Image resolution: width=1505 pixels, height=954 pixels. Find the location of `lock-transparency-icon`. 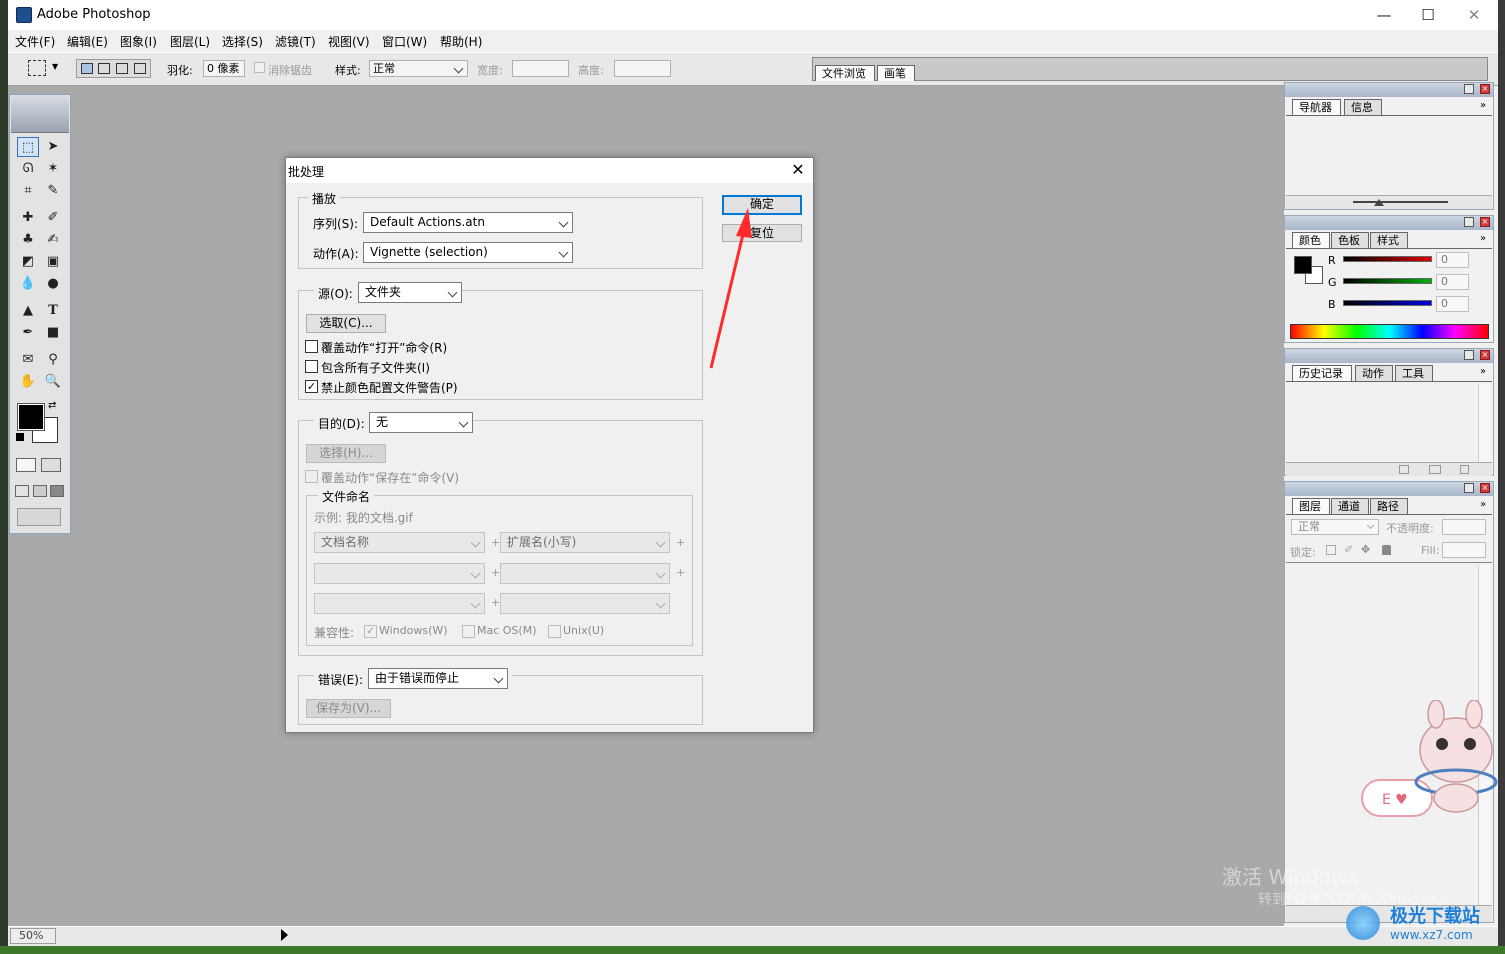

lock-transparency-icon is located at coordinates (1331, 550).